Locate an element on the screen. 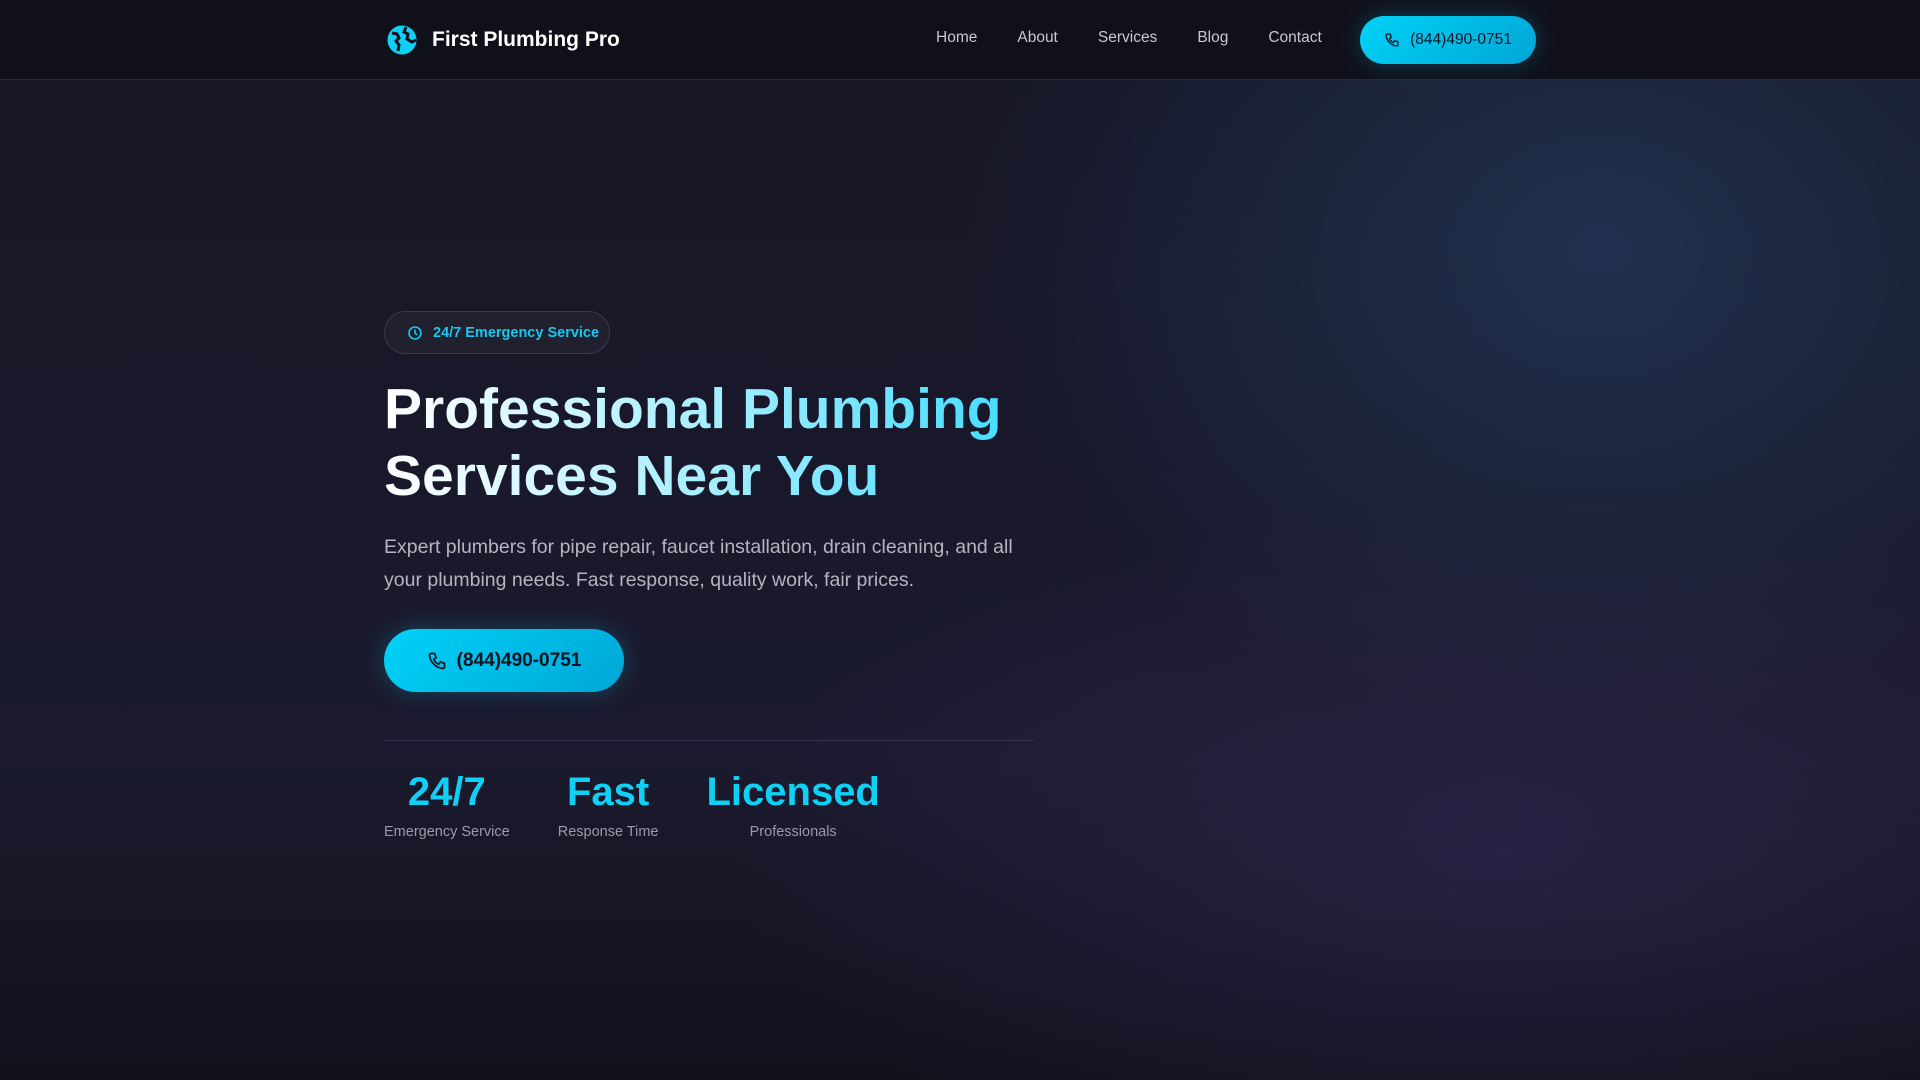 The width and height of the screenshot is (1920, 1080). stat-value: 24/7 is located at coordinates (446, 792).